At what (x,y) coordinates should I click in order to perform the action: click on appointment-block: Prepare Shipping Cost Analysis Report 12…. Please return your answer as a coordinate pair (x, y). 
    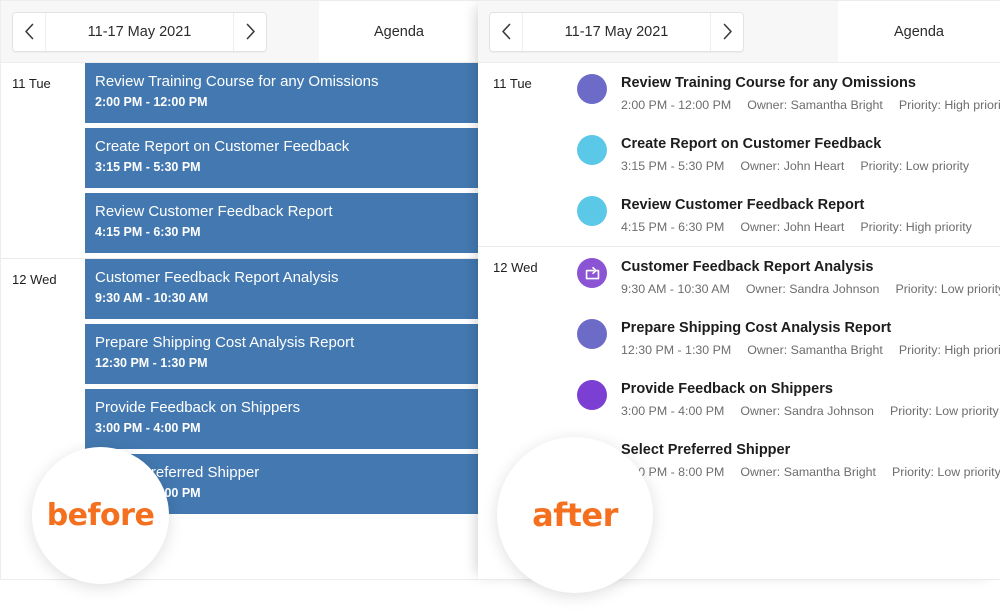
    Looking at the image, I should click on (282, 354).